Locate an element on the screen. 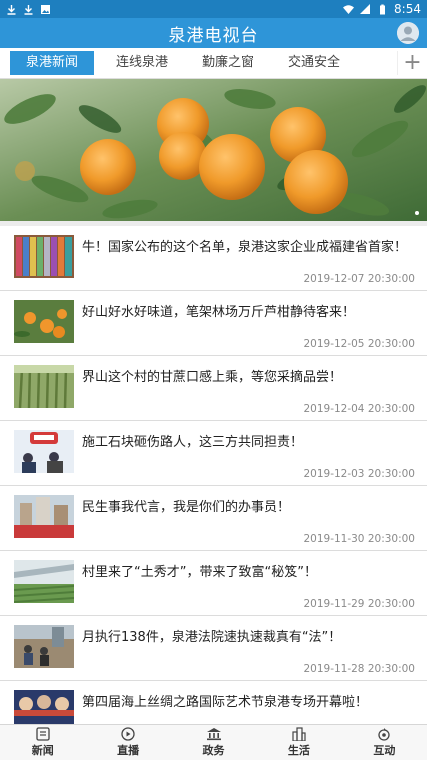 The image size is (427, 760). tab-quangang-news: 泉港新闻 is located at coordinates (52, 63).